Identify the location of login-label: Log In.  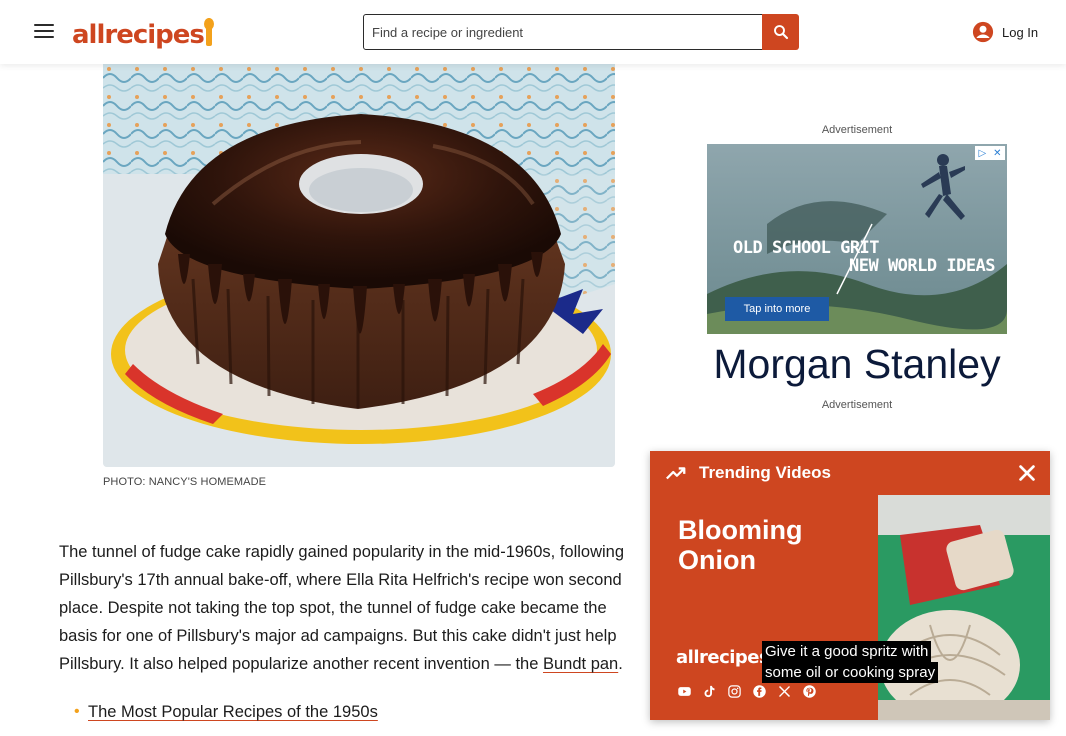
(1020, 32).